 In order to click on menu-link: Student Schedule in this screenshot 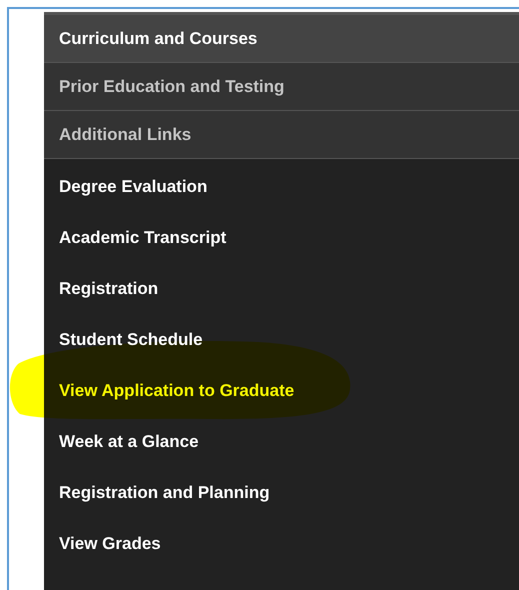, I will do `click(131, 340)`.